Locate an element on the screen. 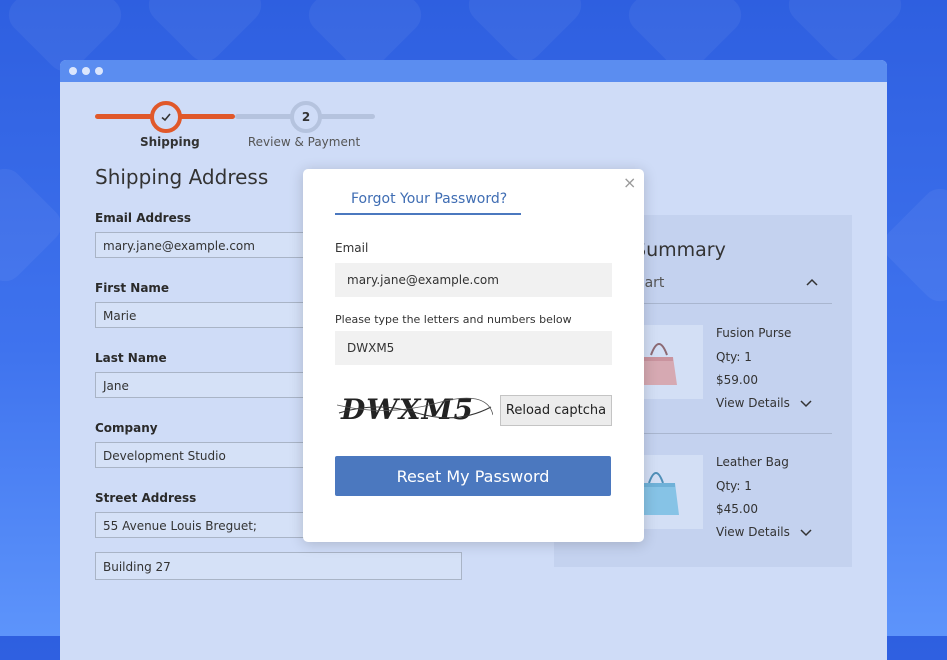  step-shipping-indicator is located at coordinates (166, 117).